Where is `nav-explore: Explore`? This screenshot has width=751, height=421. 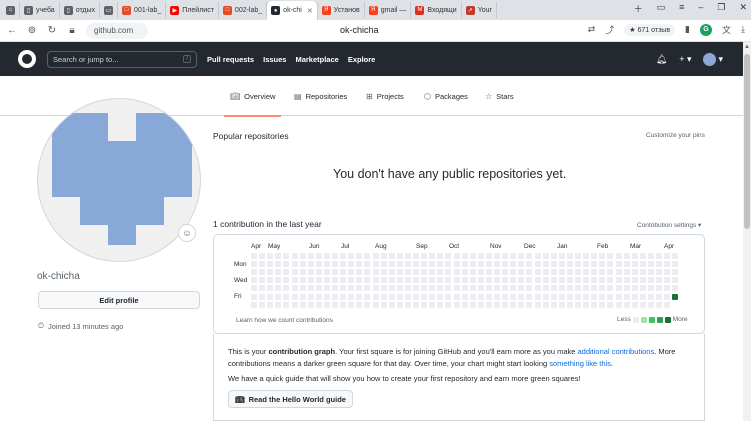
nav-explore: Explore is located at coordinates (362, 59).